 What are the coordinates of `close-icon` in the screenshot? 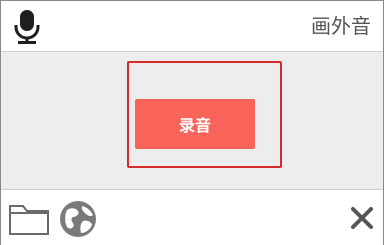 It's located at (362, 218).